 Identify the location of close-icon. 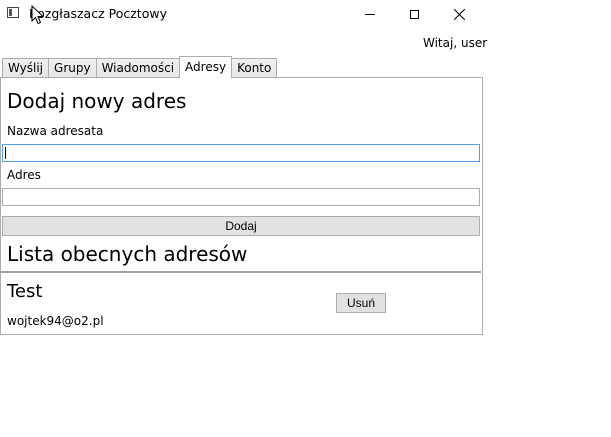
(460, 14).